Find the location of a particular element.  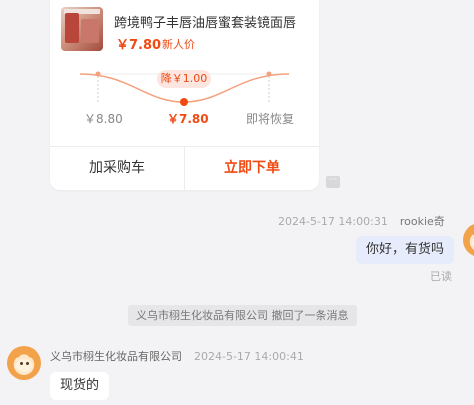

incoming-meta: 义乌市栩生化妆品有限公司 2024-5-17 14:00:41 is located at coordinates (177, 356).